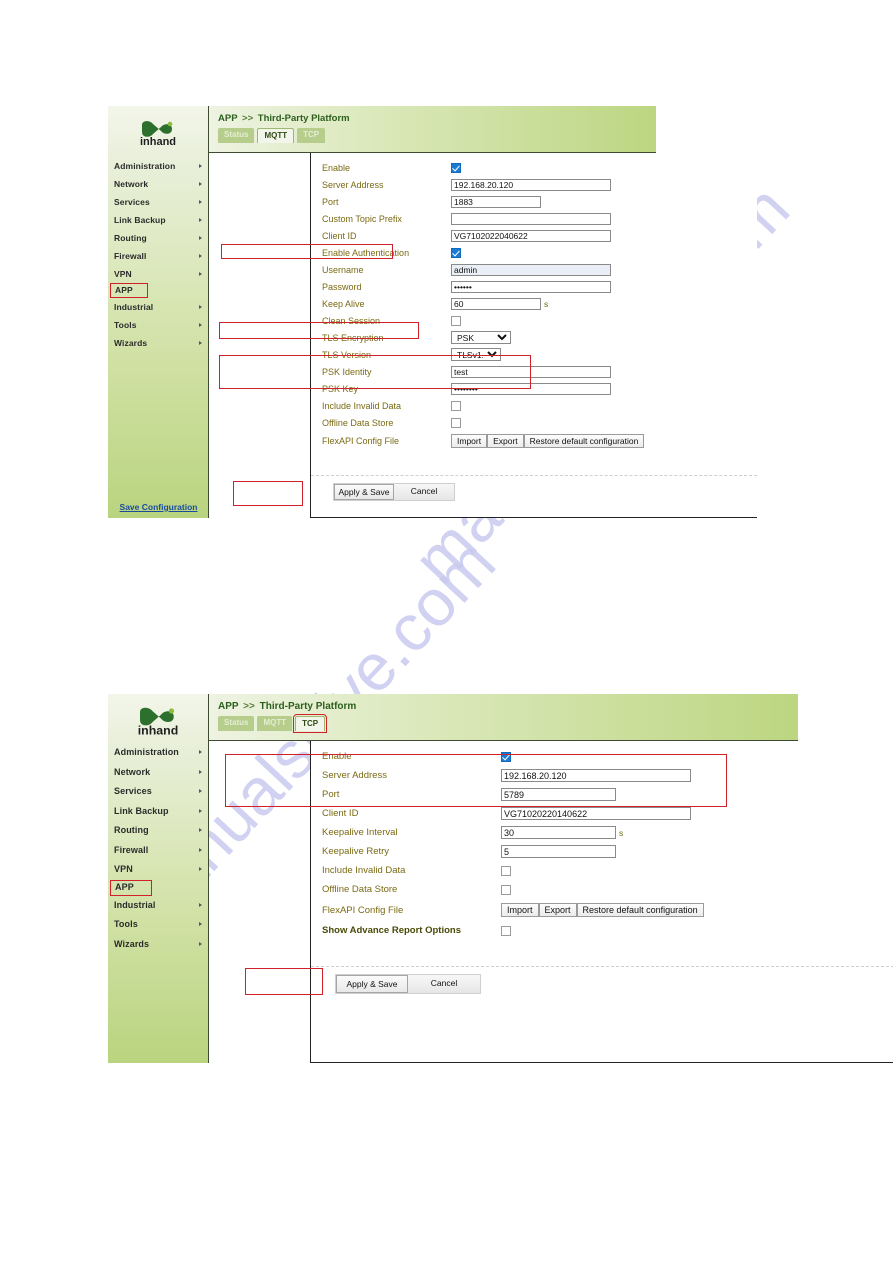  Describe the element at coordinates (130, 238) in the screenshot. I see `sidebar-item-label: Routing` at that location.